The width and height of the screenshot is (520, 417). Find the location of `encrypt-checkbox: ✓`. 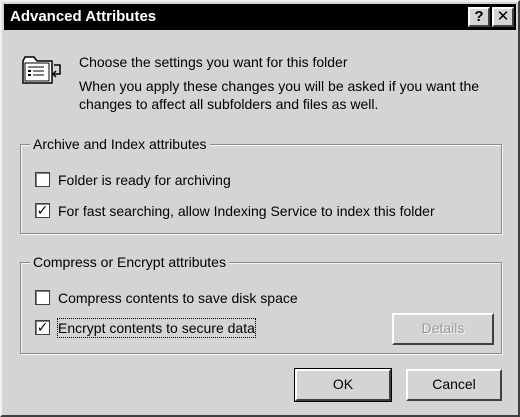

encrypt-checkbox: ✓ is located at coordinates (42, 327).